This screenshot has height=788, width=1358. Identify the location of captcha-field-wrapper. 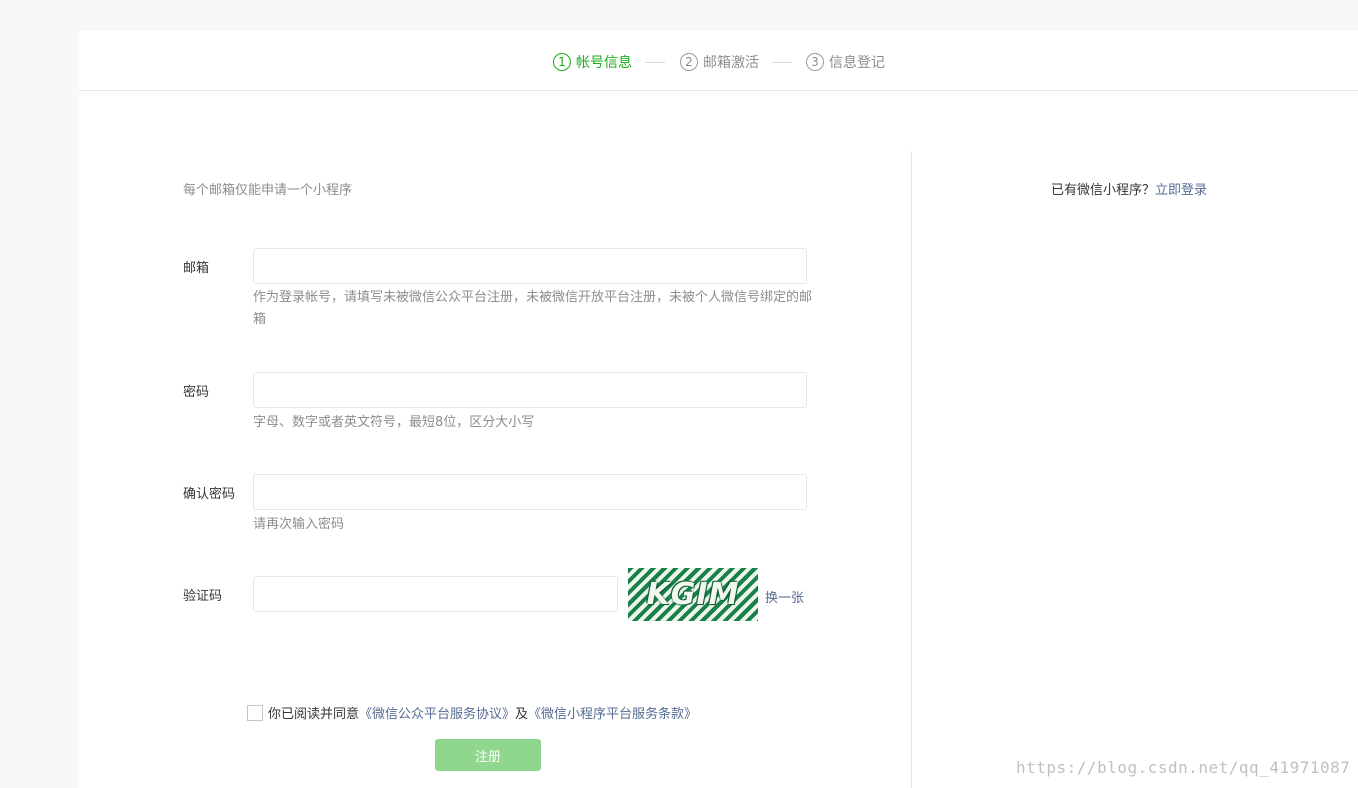
(435, 594).